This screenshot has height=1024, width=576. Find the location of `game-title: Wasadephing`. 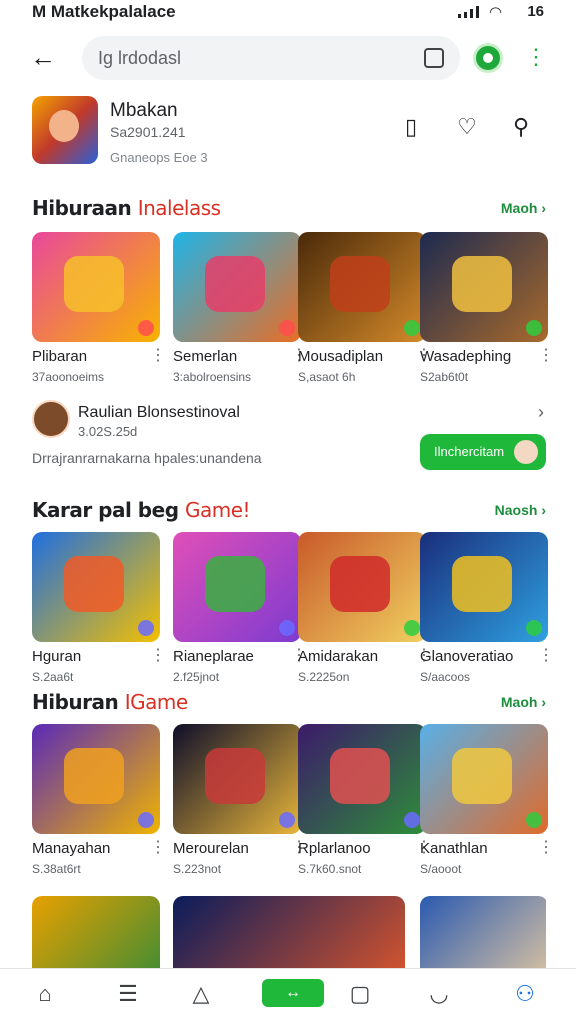

game-title: Wasadephing is located at coordinates (466, 356).